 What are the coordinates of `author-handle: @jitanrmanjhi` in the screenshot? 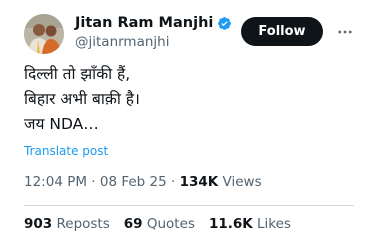 It's located at (122, 42).